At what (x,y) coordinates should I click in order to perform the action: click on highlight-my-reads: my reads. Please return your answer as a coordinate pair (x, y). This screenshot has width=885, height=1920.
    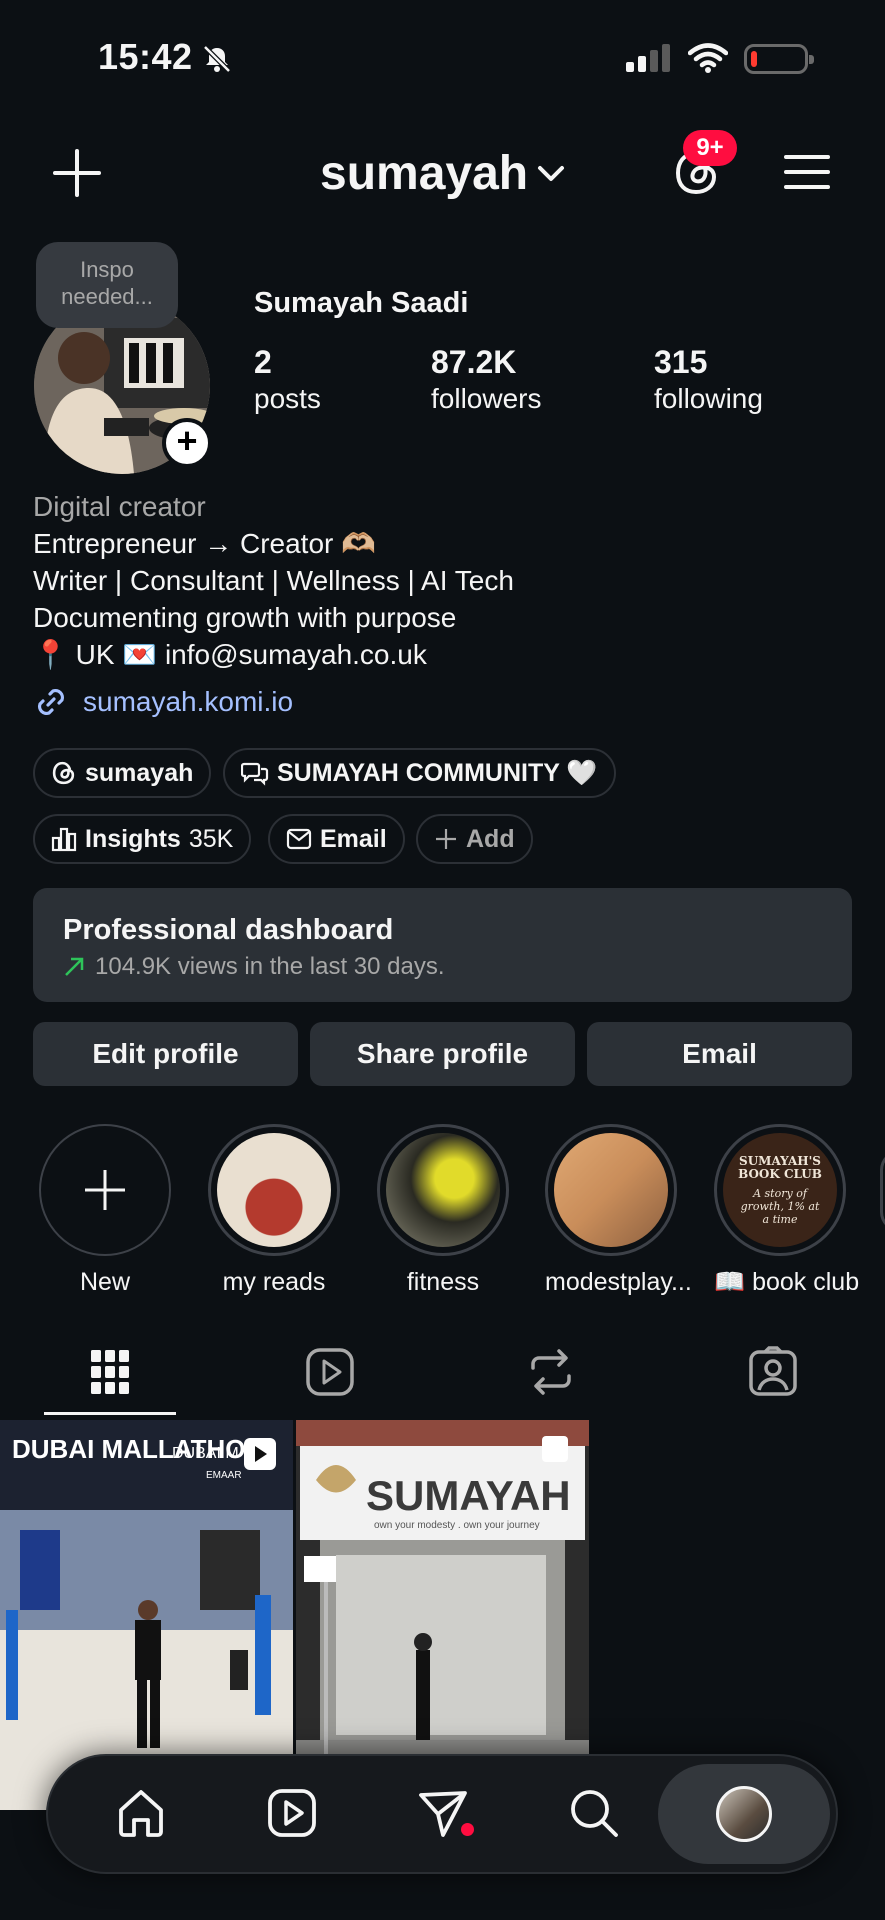
    Looking at the image, I should click on (274, 1210).